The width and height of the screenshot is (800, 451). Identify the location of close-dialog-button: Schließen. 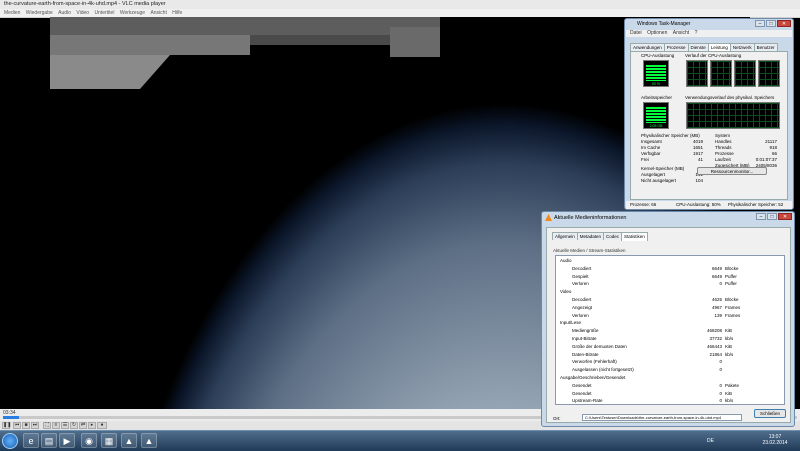
(770, 413).